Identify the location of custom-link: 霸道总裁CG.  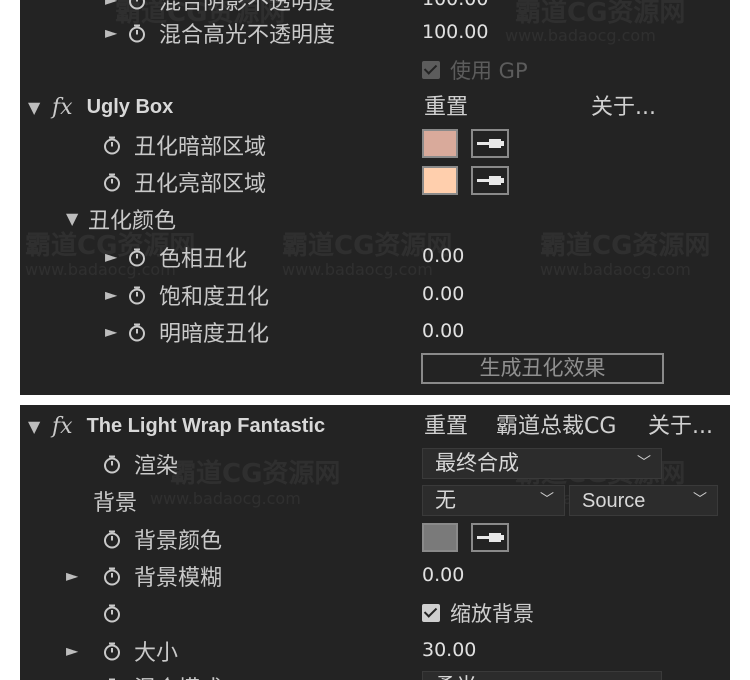
(556, 426).